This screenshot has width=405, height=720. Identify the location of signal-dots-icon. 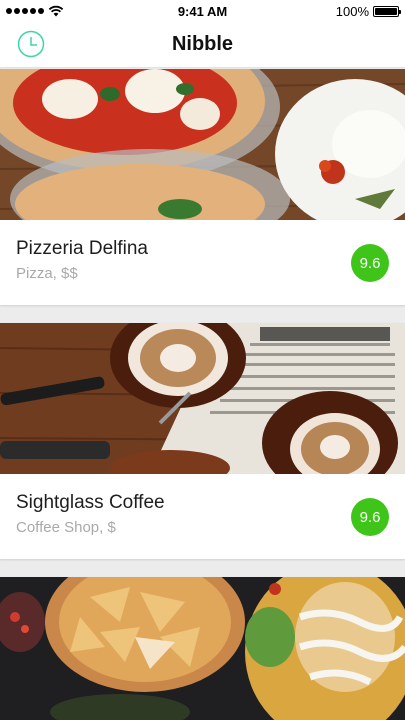
(25, 11).